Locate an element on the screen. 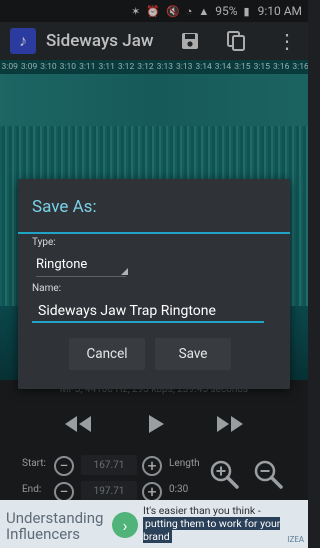  dropdown-arrow-icon is located at coordinates (124, 271).